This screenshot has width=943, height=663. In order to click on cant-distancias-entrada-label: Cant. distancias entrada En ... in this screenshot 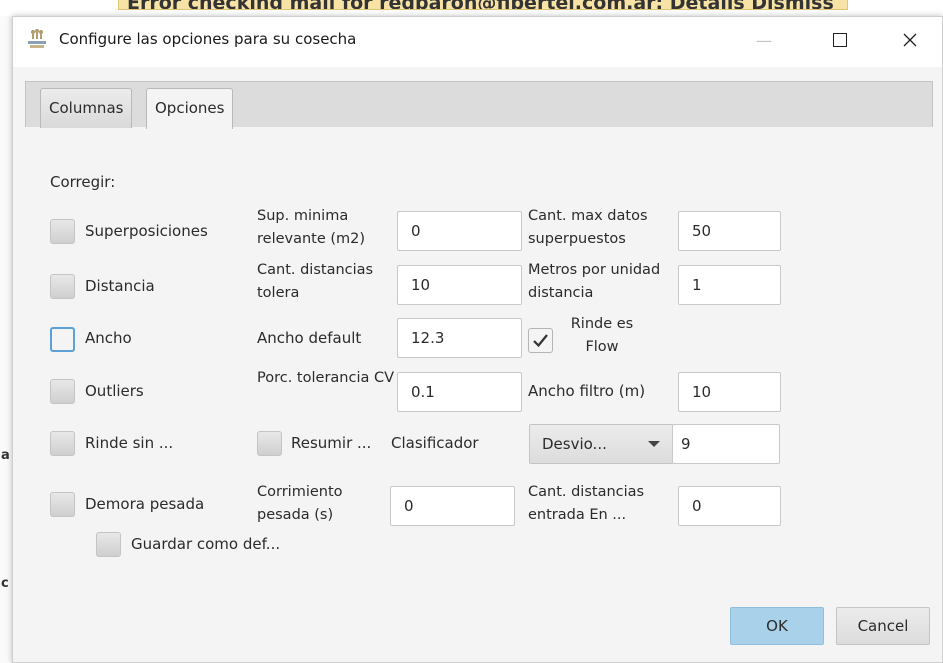, I will do `click(586, 503)`.